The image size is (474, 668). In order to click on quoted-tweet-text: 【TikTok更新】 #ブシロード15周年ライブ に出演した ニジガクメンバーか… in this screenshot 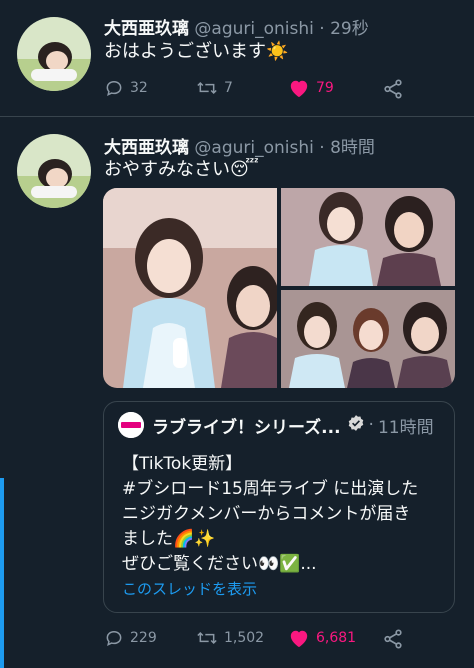, I will do `click(270, 514)`.